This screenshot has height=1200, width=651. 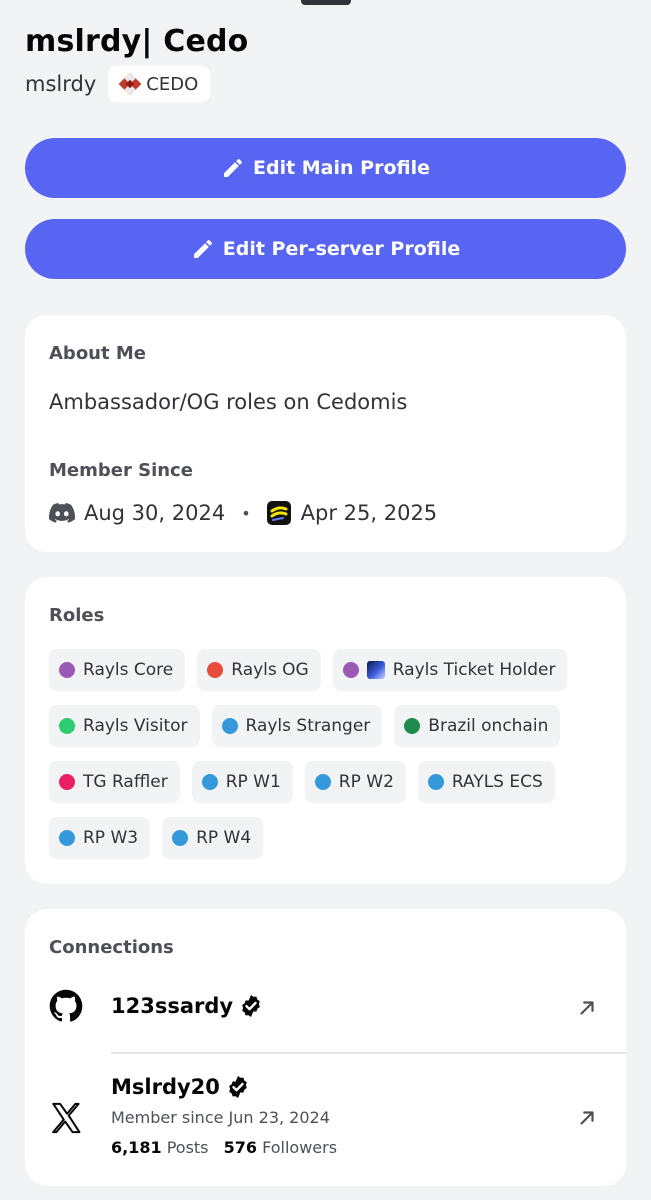 What do you see at coordinates (155, 513) in the screenshot?
I see `discord-join-date: Aug 30, 2024` at bounding box center [155, 513].